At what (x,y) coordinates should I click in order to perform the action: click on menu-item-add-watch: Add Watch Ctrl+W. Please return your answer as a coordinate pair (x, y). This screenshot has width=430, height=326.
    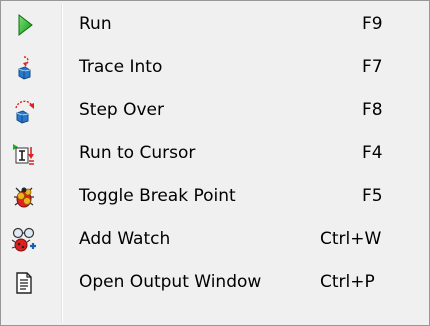
    Looking at the image, I should click on (215, 239).